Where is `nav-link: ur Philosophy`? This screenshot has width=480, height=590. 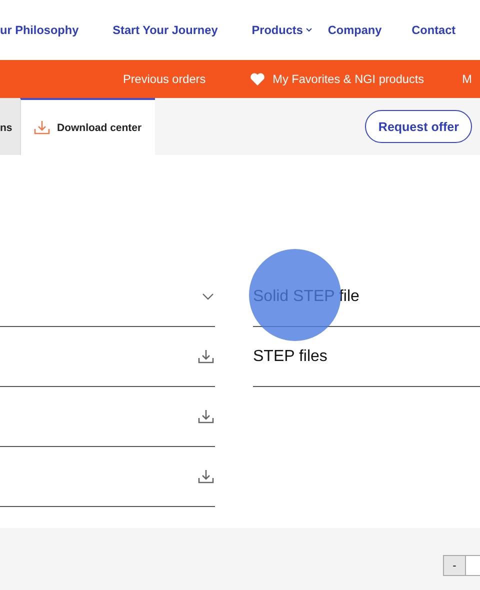 nav-link: ur Philosophy is located at coordinates (39, 30).